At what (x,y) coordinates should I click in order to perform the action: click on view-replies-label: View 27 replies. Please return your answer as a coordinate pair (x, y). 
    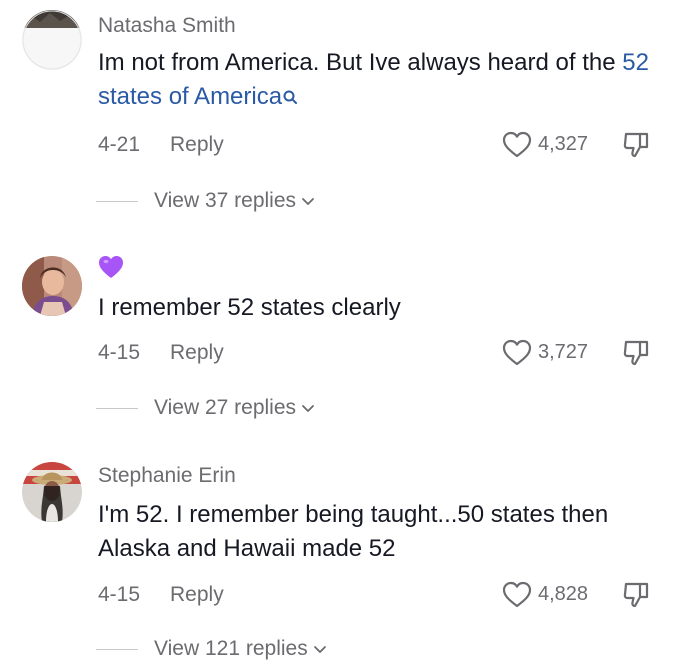
    Looking at the image, I should click on (225, 407).